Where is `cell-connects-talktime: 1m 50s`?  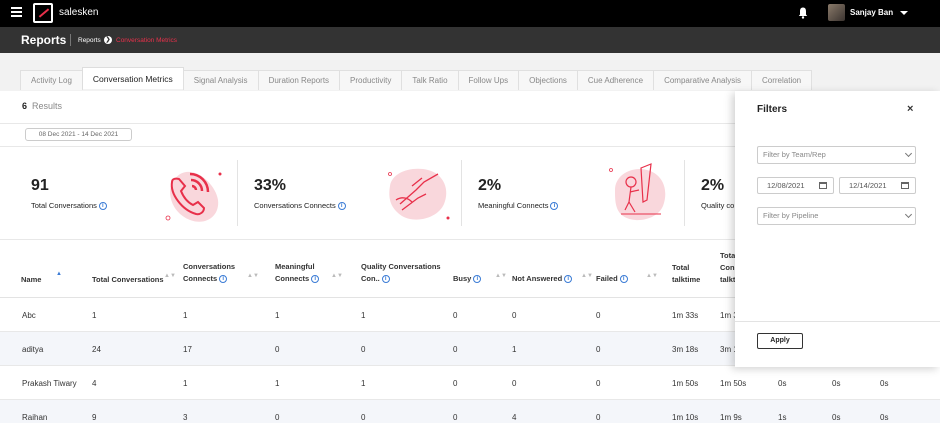
cell-connects-talktime: 1m 50s is located at coordinates (733, 383).